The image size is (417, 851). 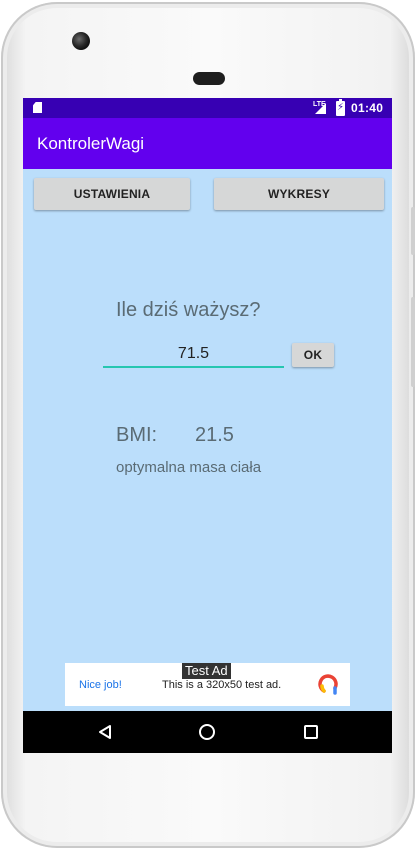 I want to click on navigation-bar, so click(x=207, y=732).